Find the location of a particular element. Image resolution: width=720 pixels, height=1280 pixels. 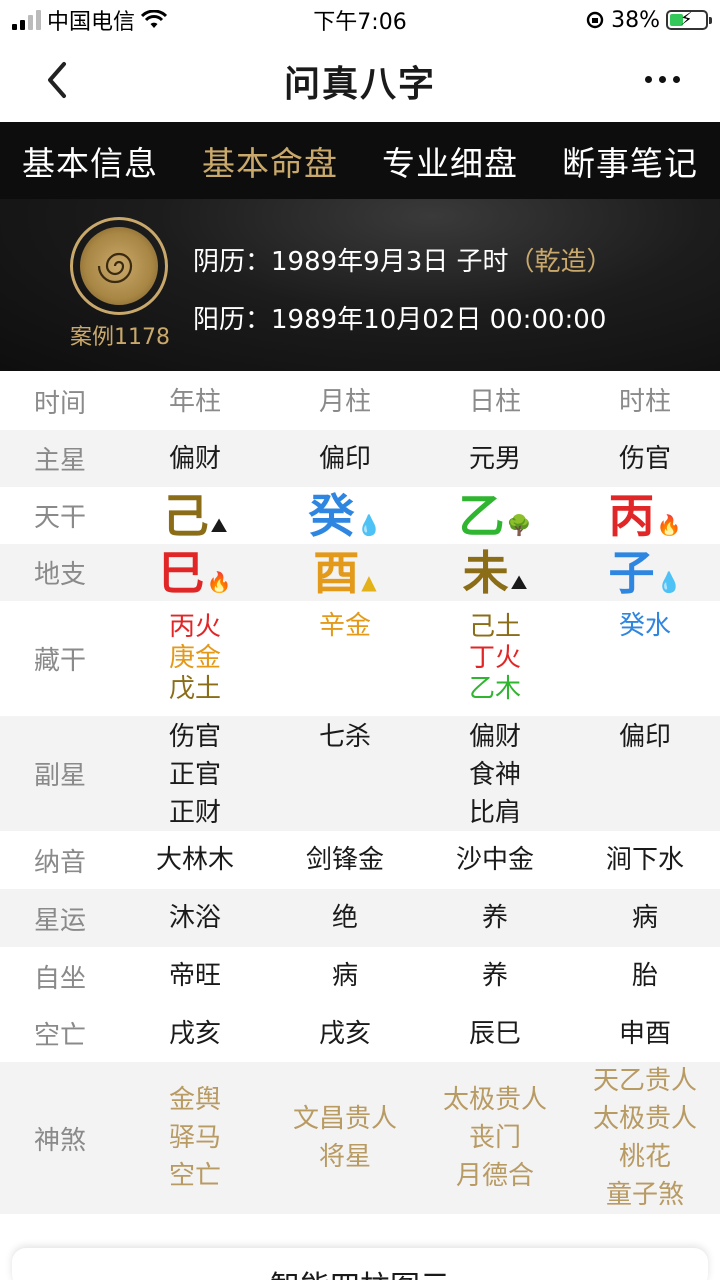

row-label: 神煞 is located at coordinates (59, 1140).